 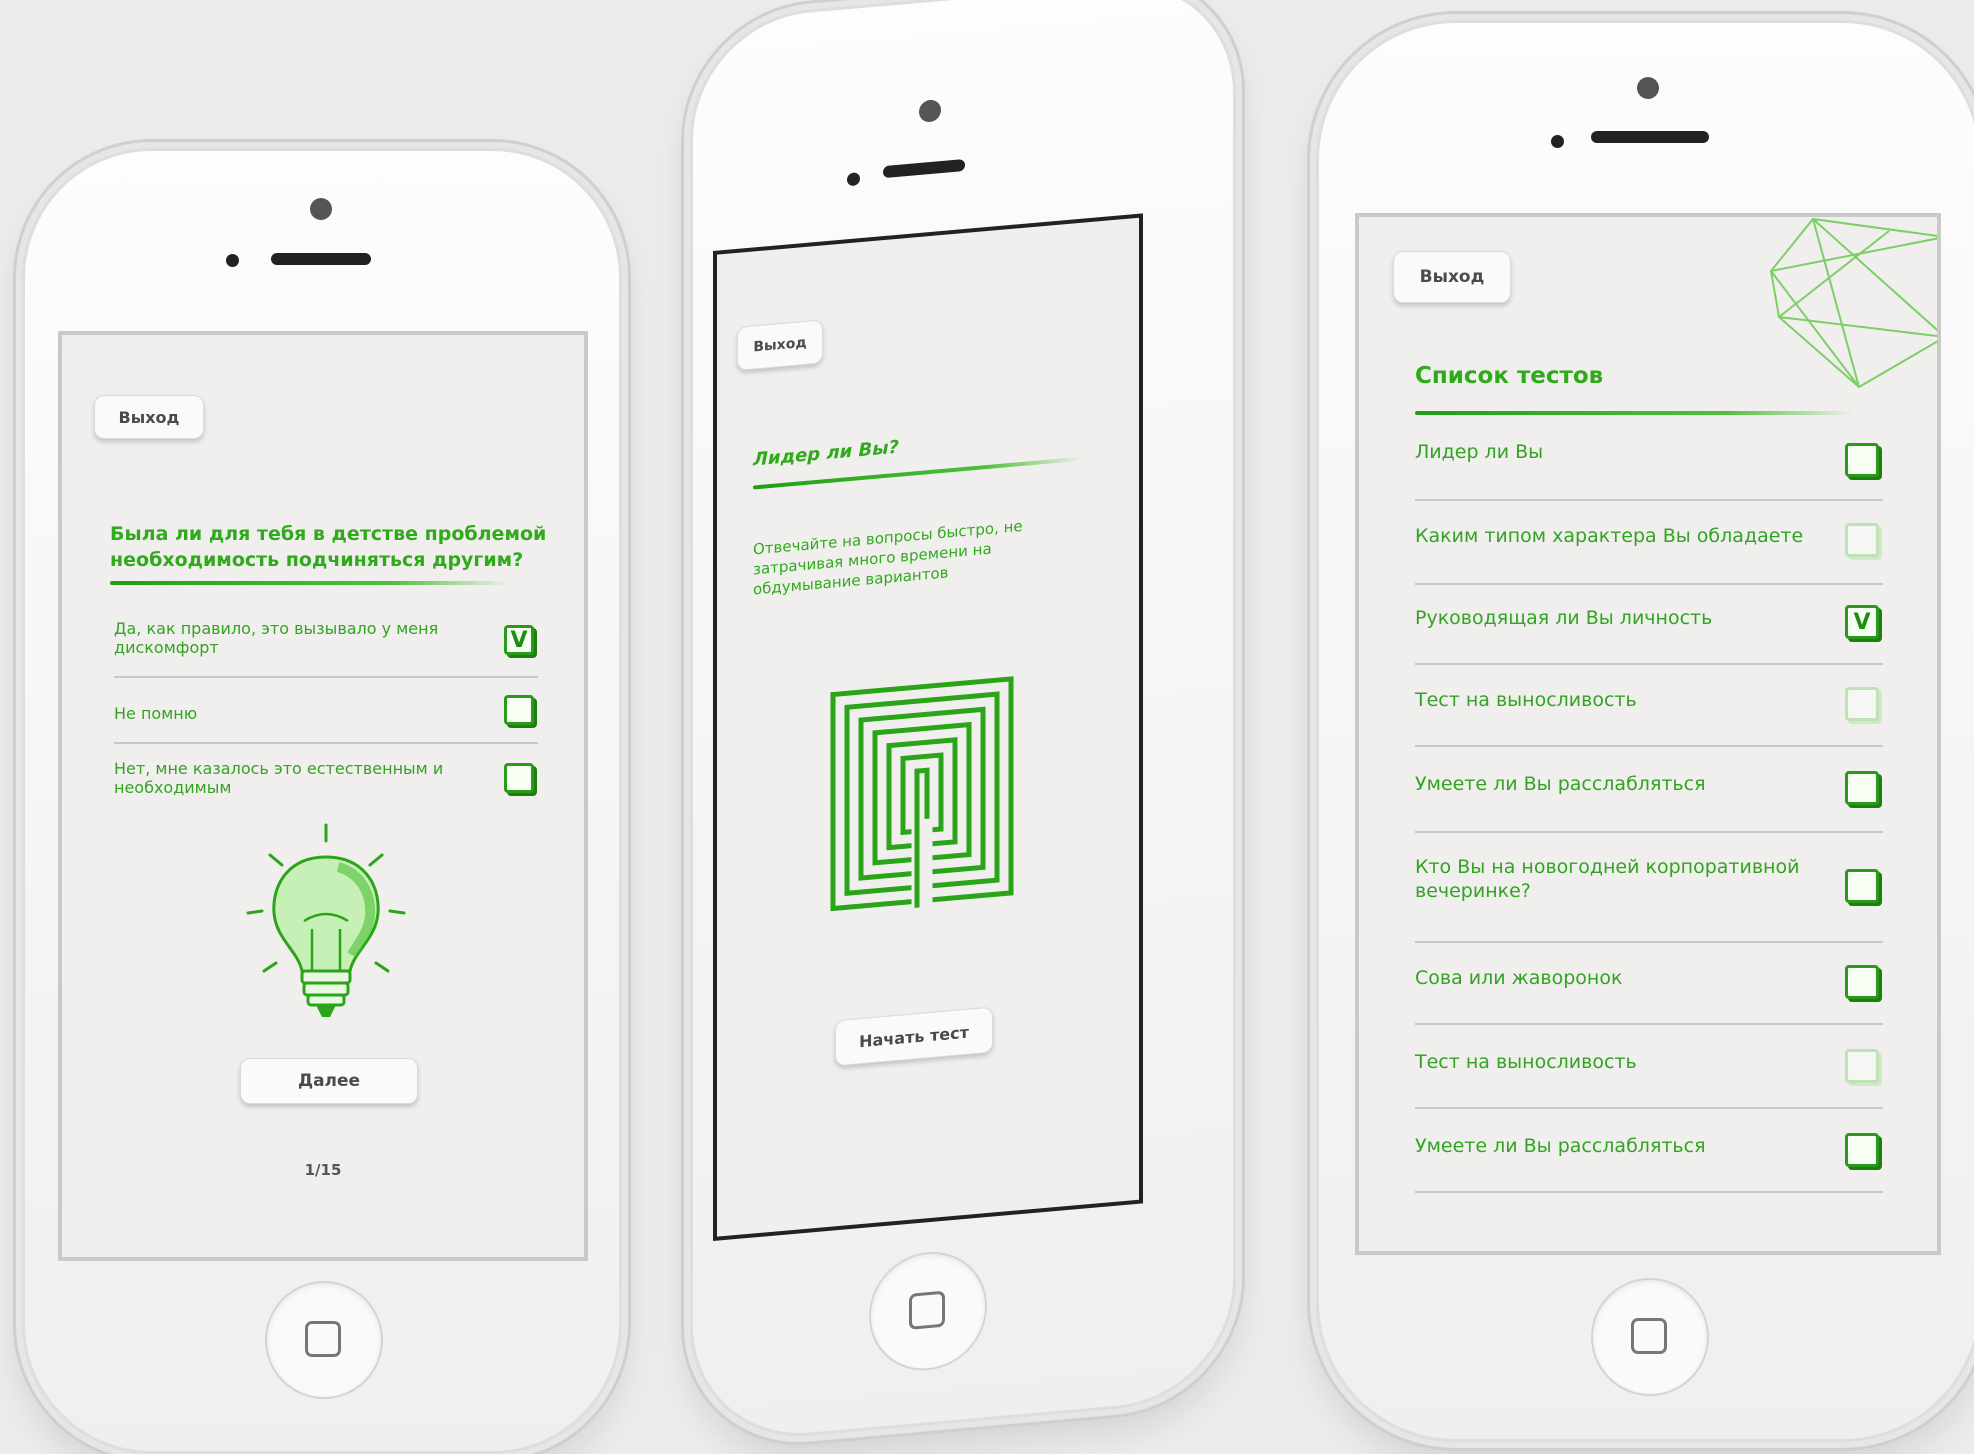 What do you see at coordinates (519, 640) in the screenshot?
I see `option-1-checkbox: V` at bounding box center [519, 640].